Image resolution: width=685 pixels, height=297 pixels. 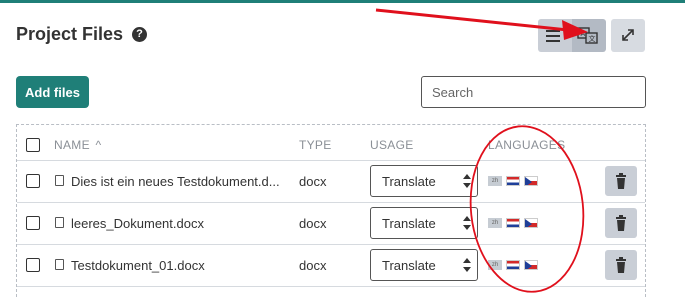 I want to click on column-header-name: NAME ^, so click(x=77, y=145).